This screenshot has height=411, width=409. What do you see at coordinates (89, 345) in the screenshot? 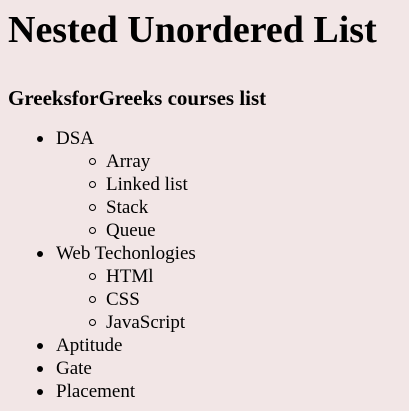
I see `list-item-label: Aptitude` at bounding box center [89, 345].